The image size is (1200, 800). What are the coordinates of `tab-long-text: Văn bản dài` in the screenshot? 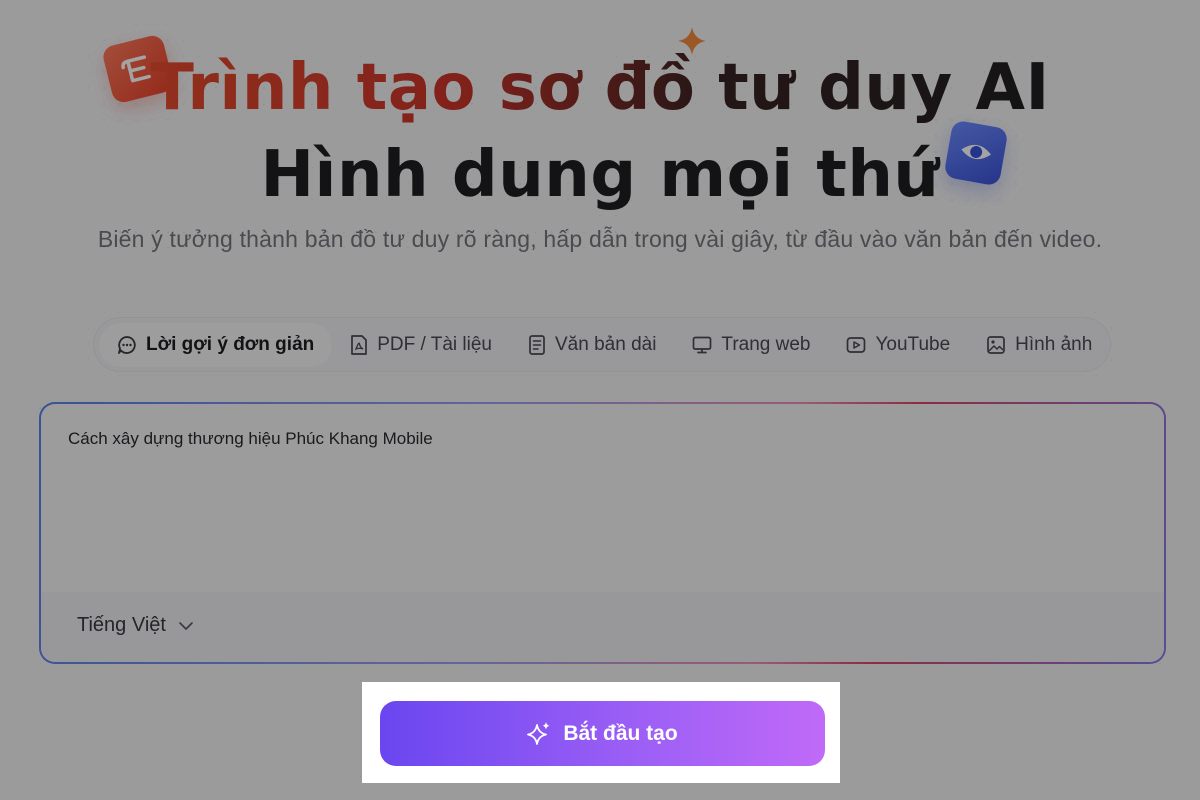 It's located at (592, 345).